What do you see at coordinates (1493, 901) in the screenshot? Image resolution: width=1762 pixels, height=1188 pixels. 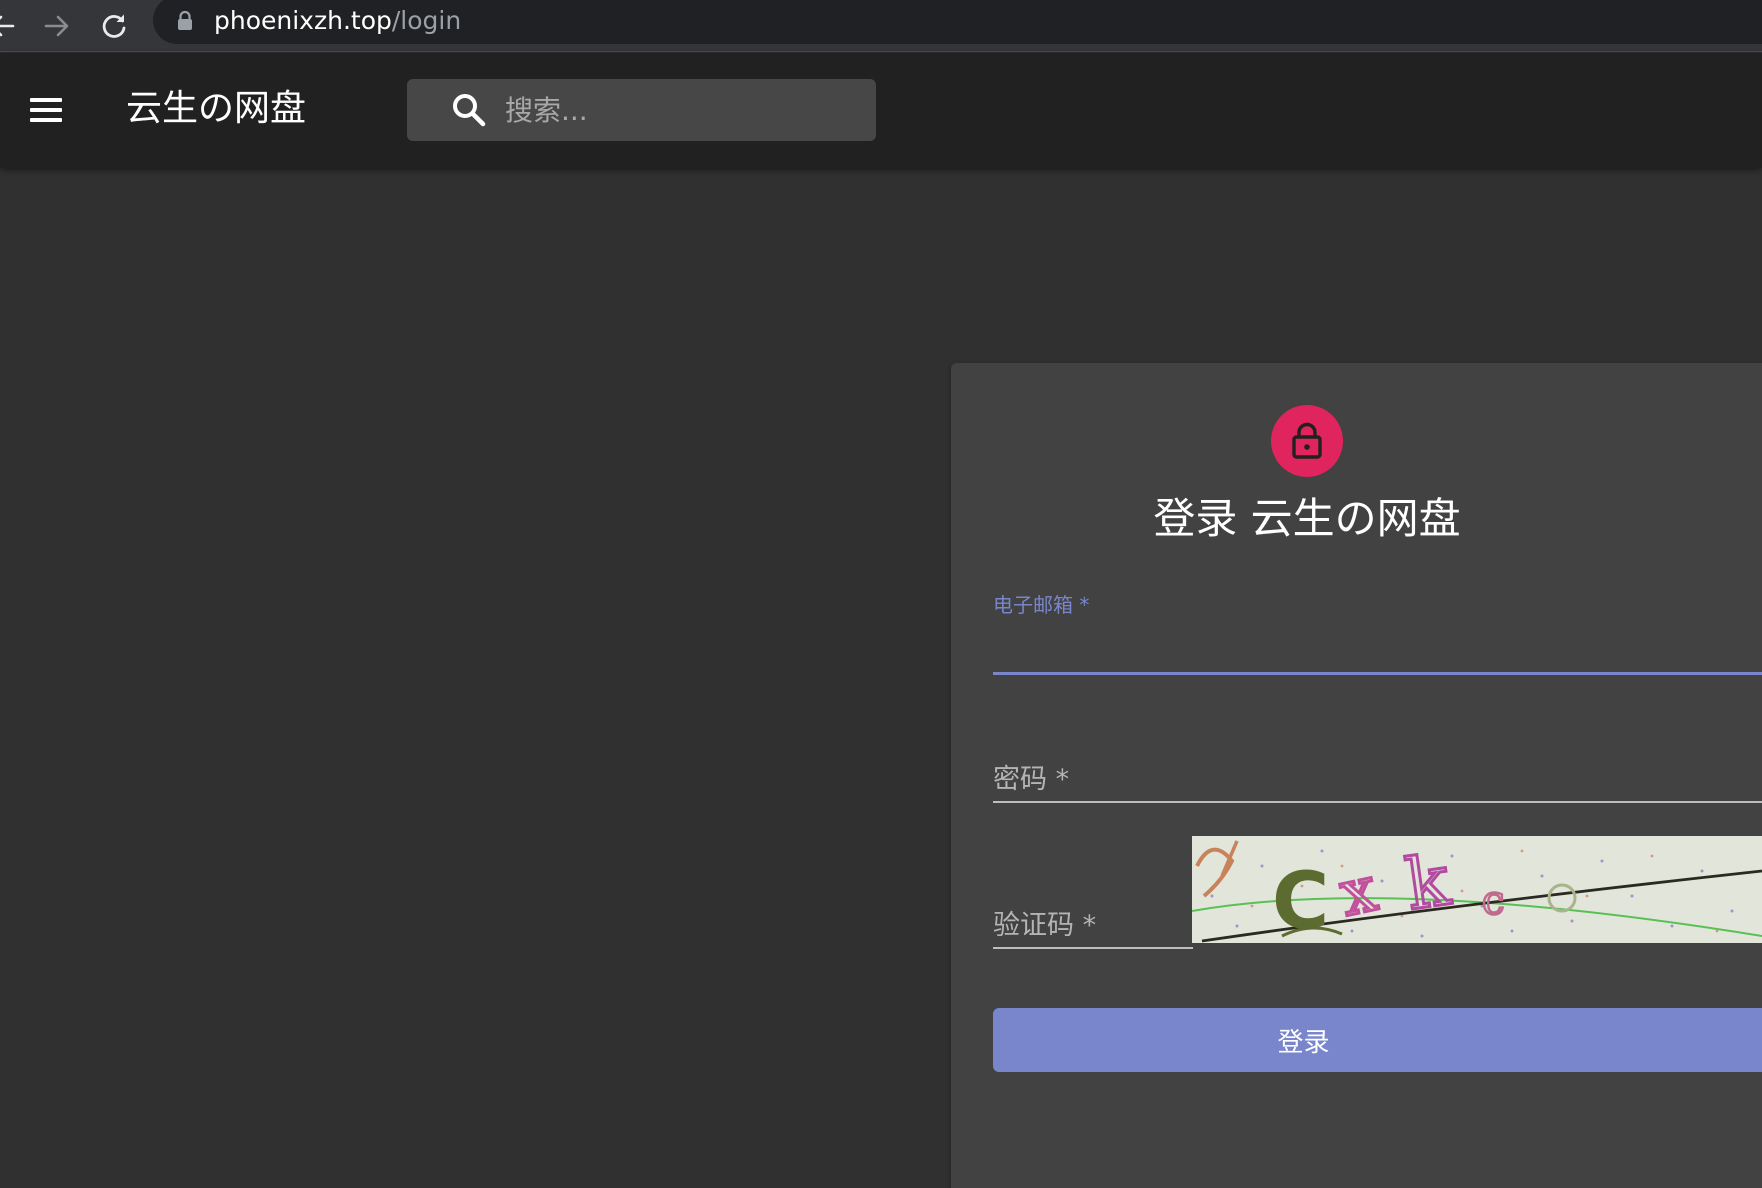 I see `svg-text: c` at bounding box center [1493, 901].